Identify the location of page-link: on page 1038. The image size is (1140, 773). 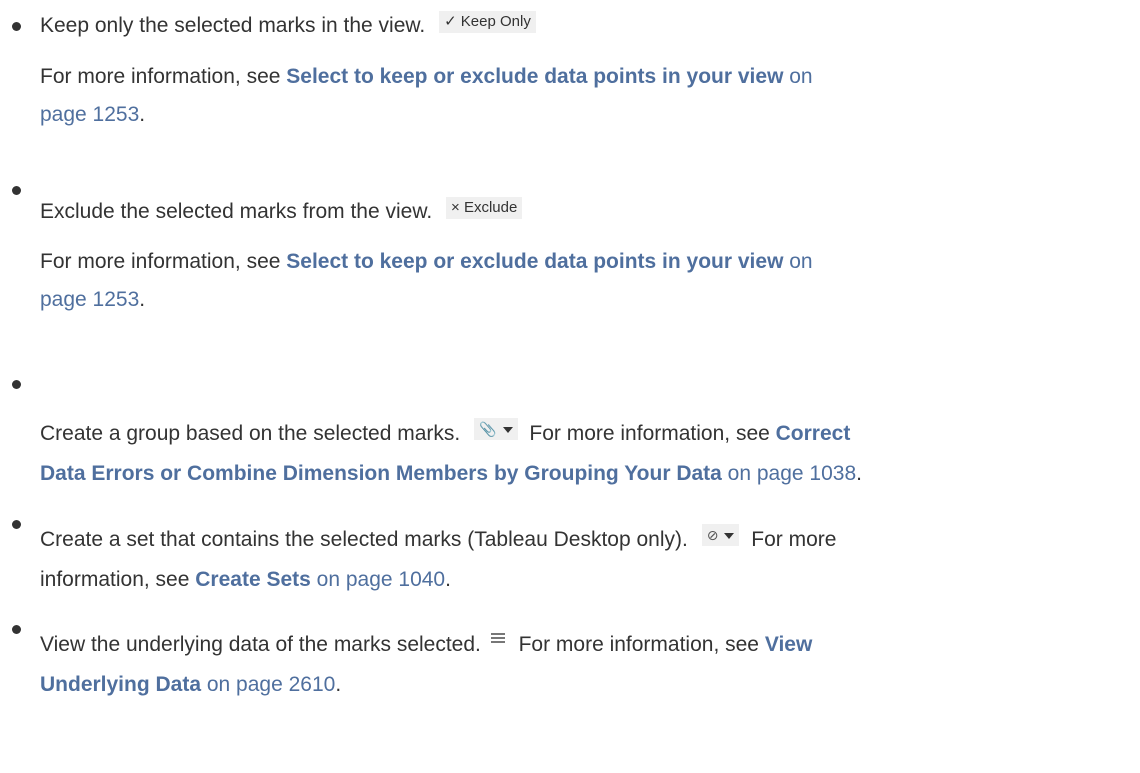
(789, 473).